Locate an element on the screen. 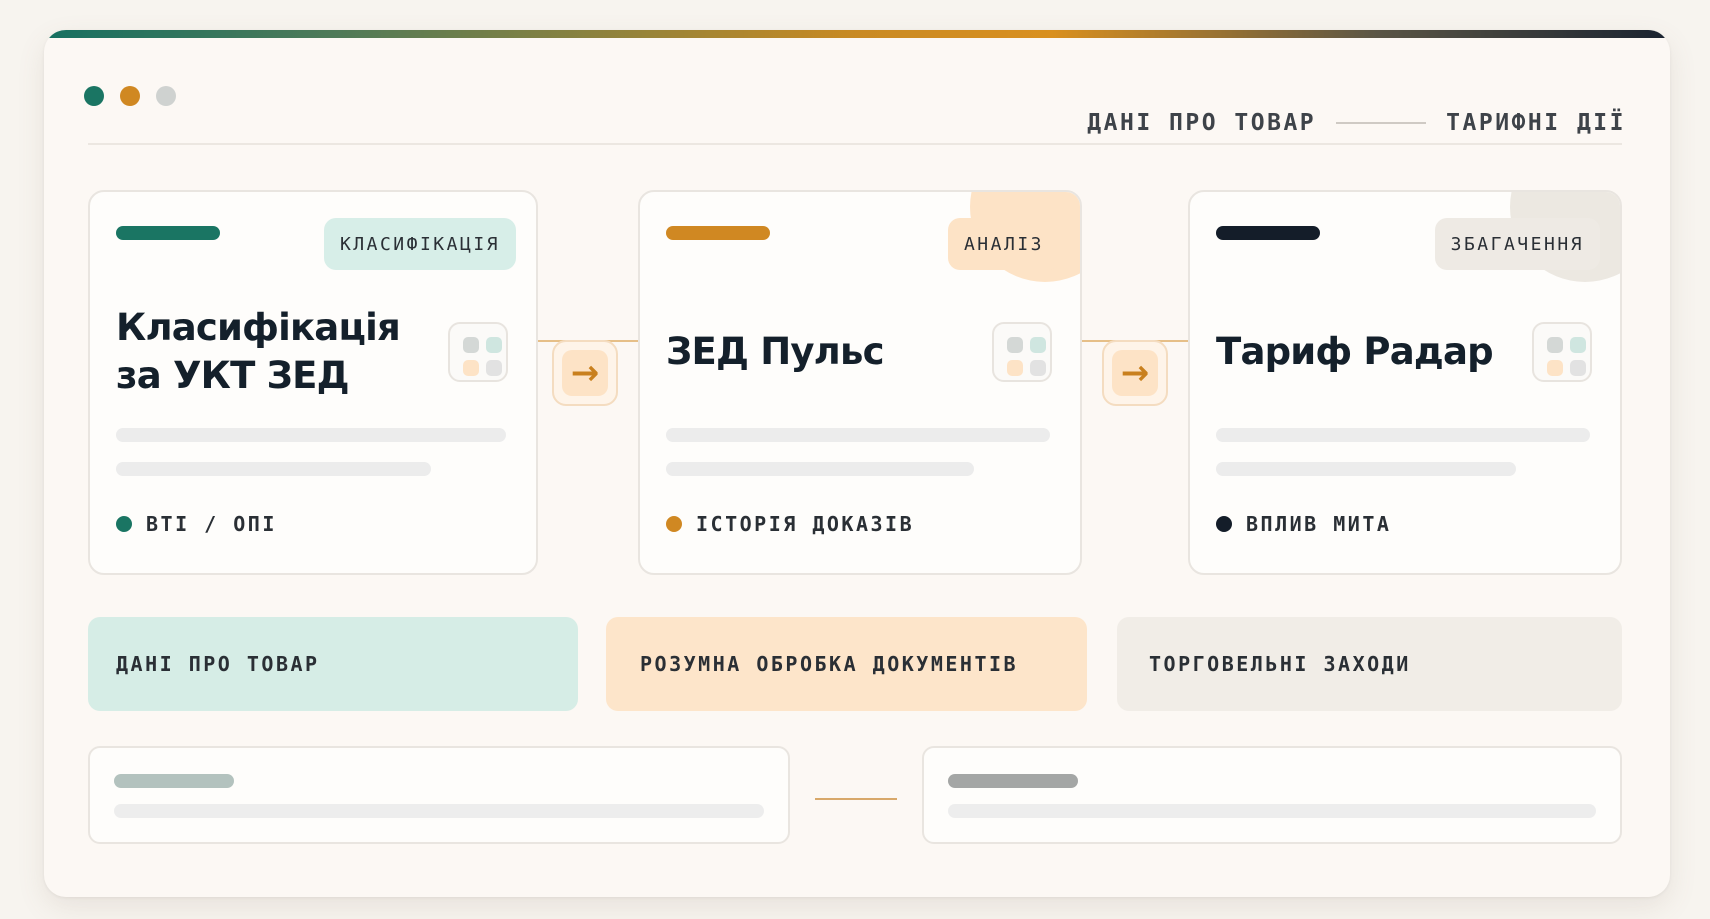  panel-connector is located at coordinates (856, 799).